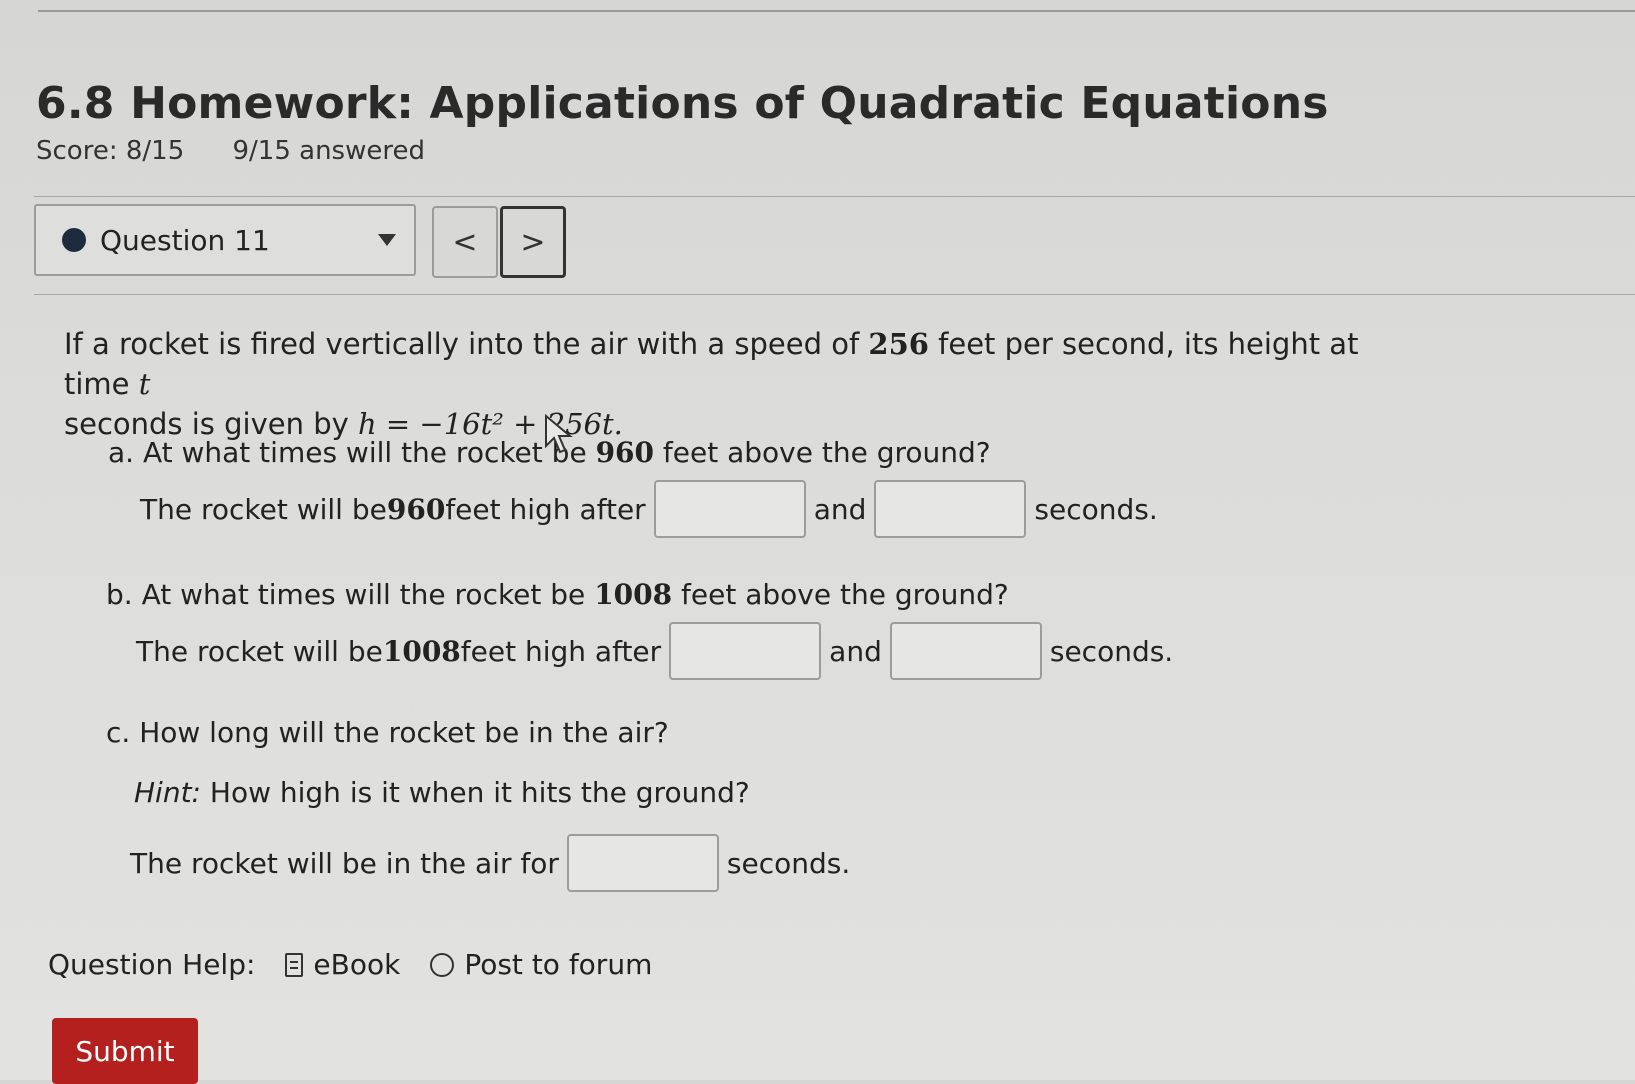 The width and height of the screenshot is (1635, 1084). I want to click on chevron-right-icon: >, so click(533, 242).